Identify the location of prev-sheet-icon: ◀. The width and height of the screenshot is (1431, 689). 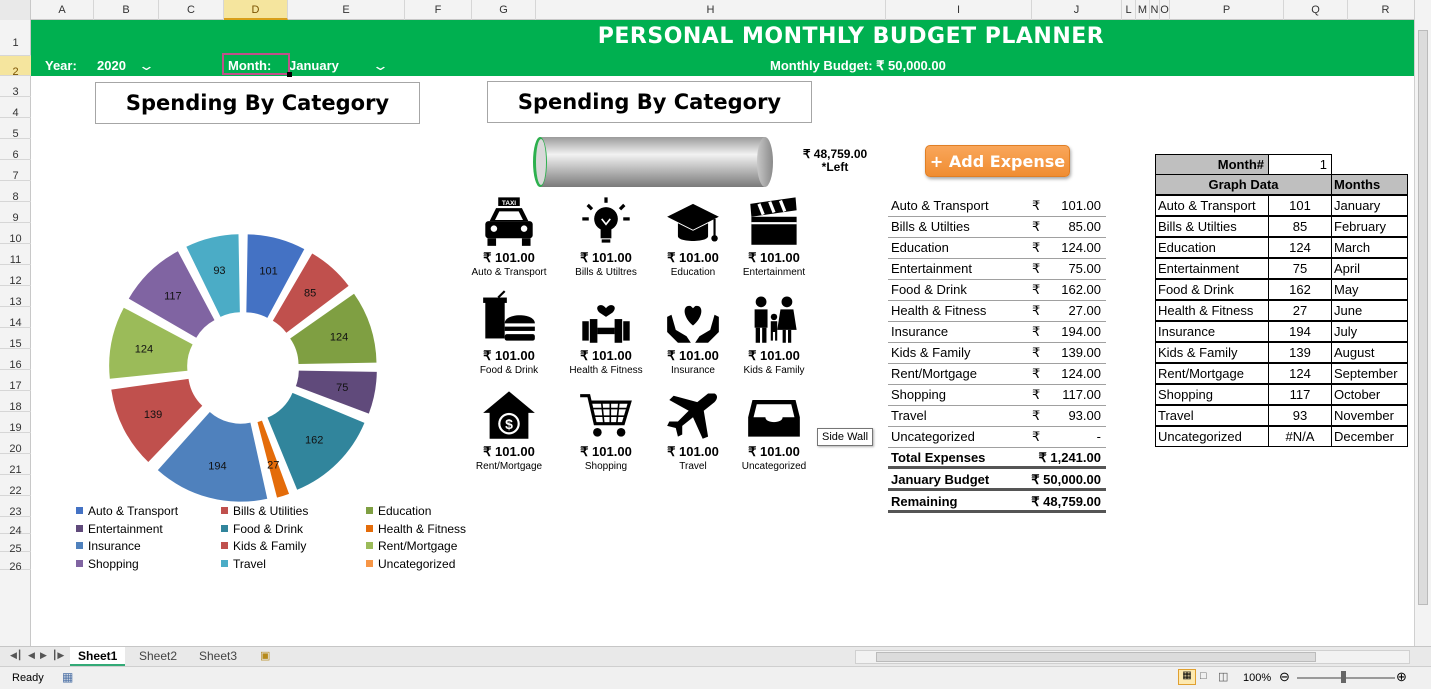
(31, 655).